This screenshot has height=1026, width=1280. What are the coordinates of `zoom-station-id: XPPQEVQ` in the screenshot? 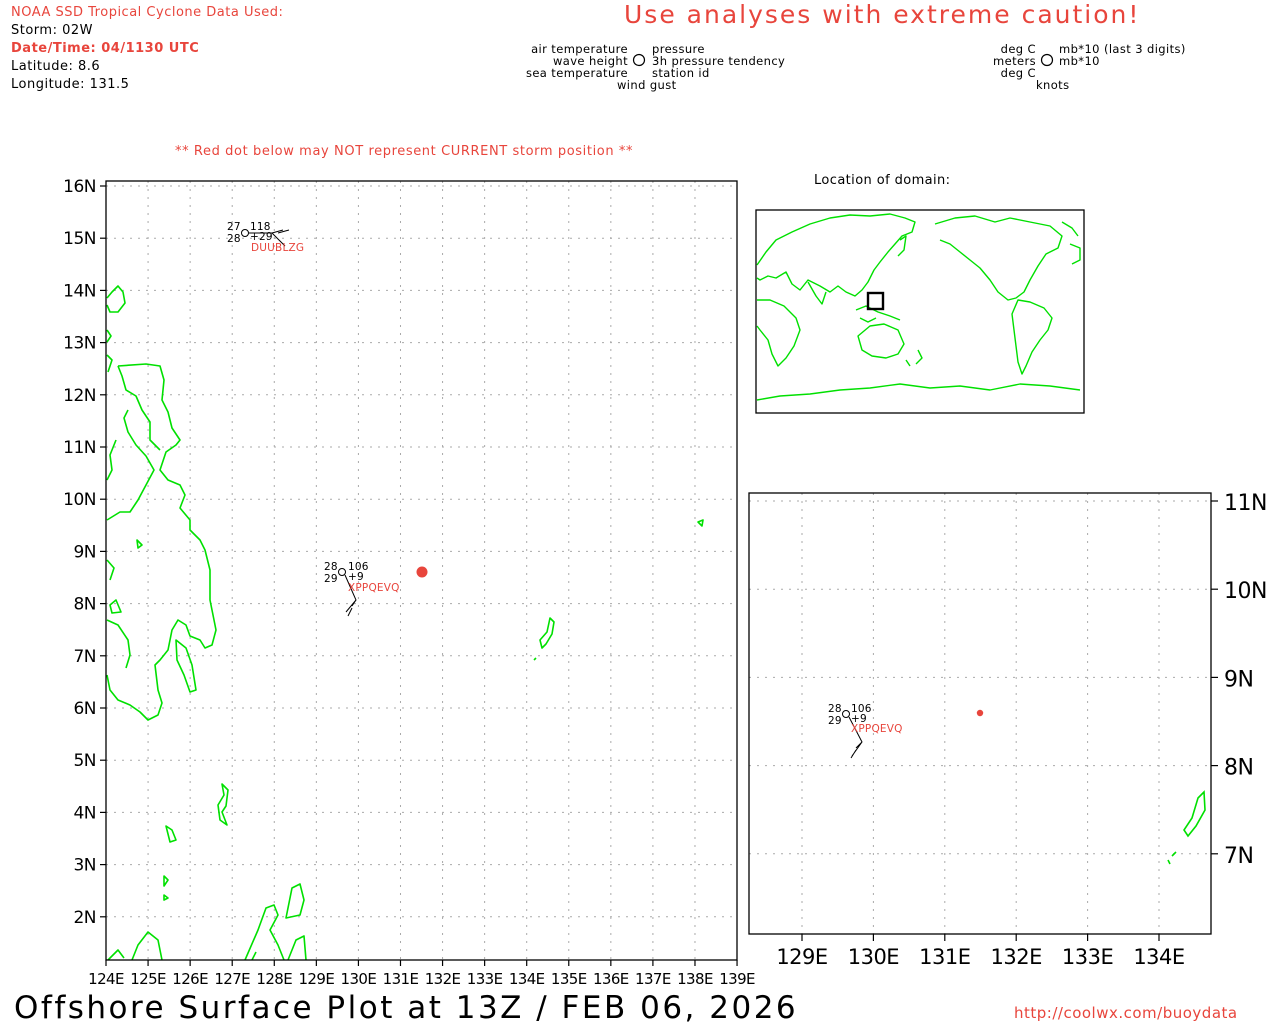 It's located at (877, 729).